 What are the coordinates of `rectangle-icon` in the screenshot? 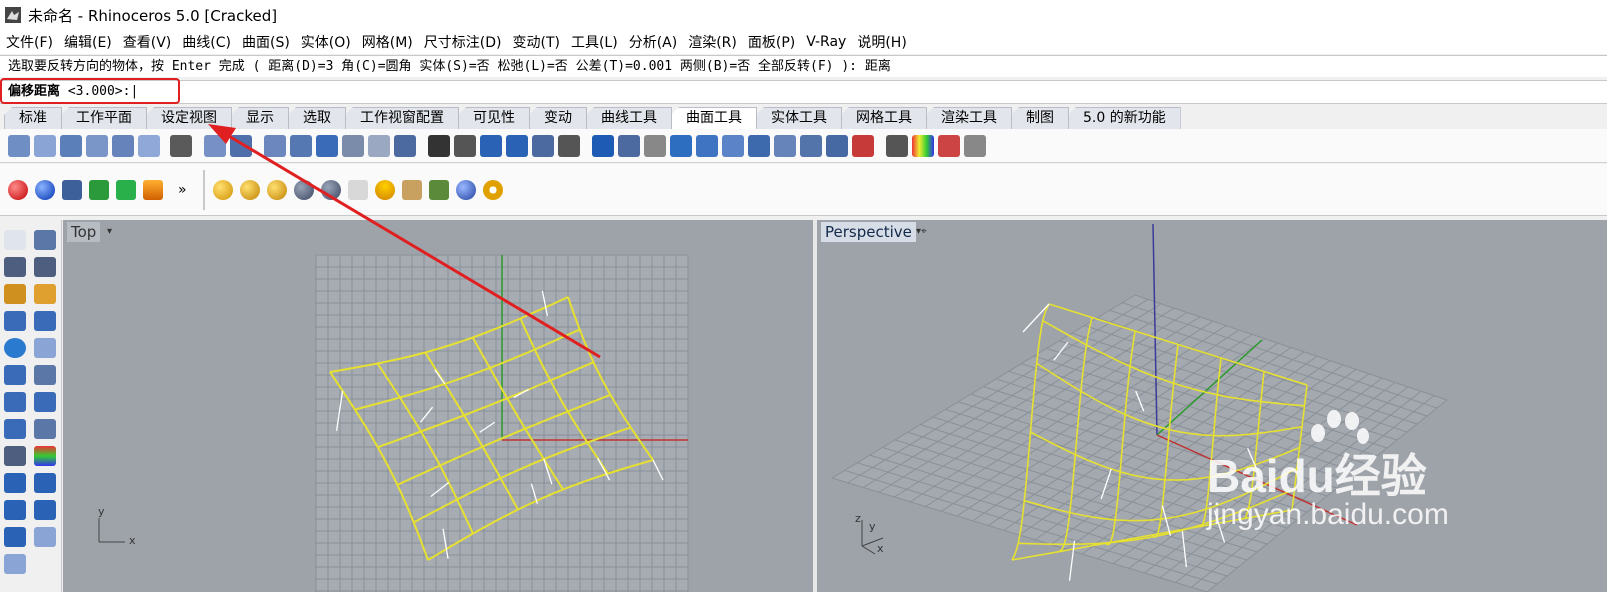 It's located at (45, 321).